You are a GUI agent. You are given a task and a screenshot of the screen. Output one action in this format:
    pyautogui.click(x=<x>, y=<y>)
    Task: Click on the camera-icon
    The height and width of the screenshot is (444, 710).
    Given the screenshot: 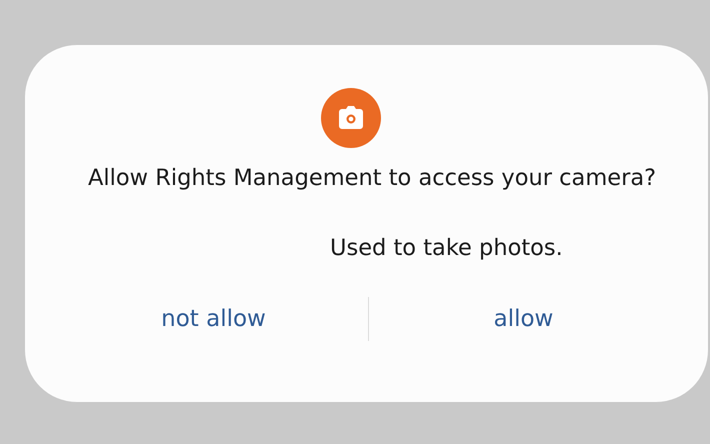 What is the action you would take?
    pyautogui.click(x=351, y=118)
    